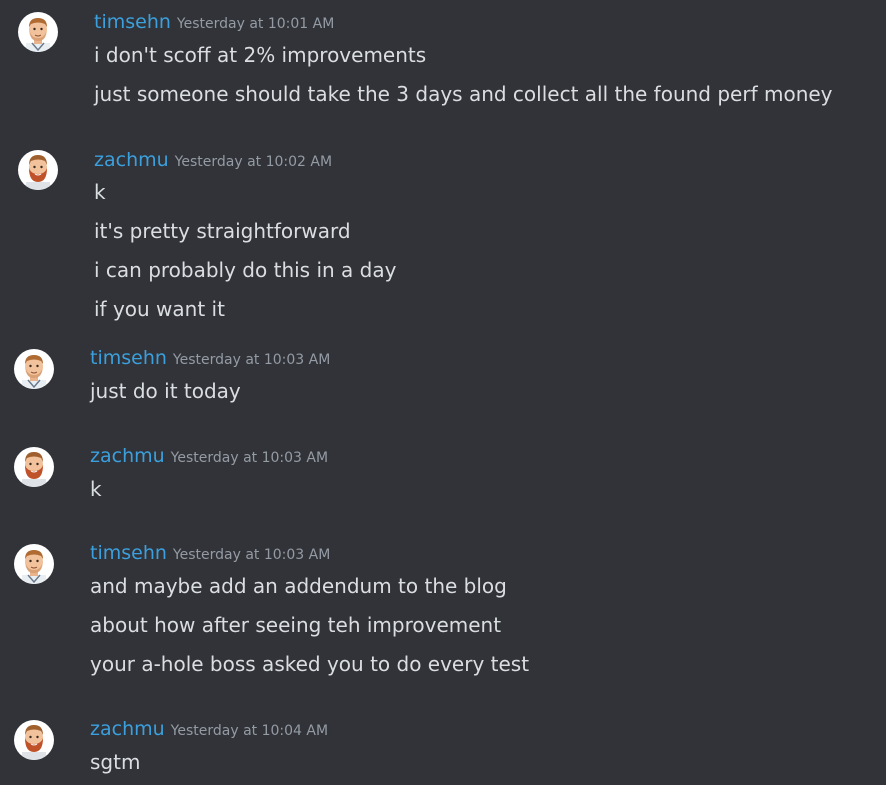  I want to click on message-text: it's pretty straightforward, so click(222, 231).